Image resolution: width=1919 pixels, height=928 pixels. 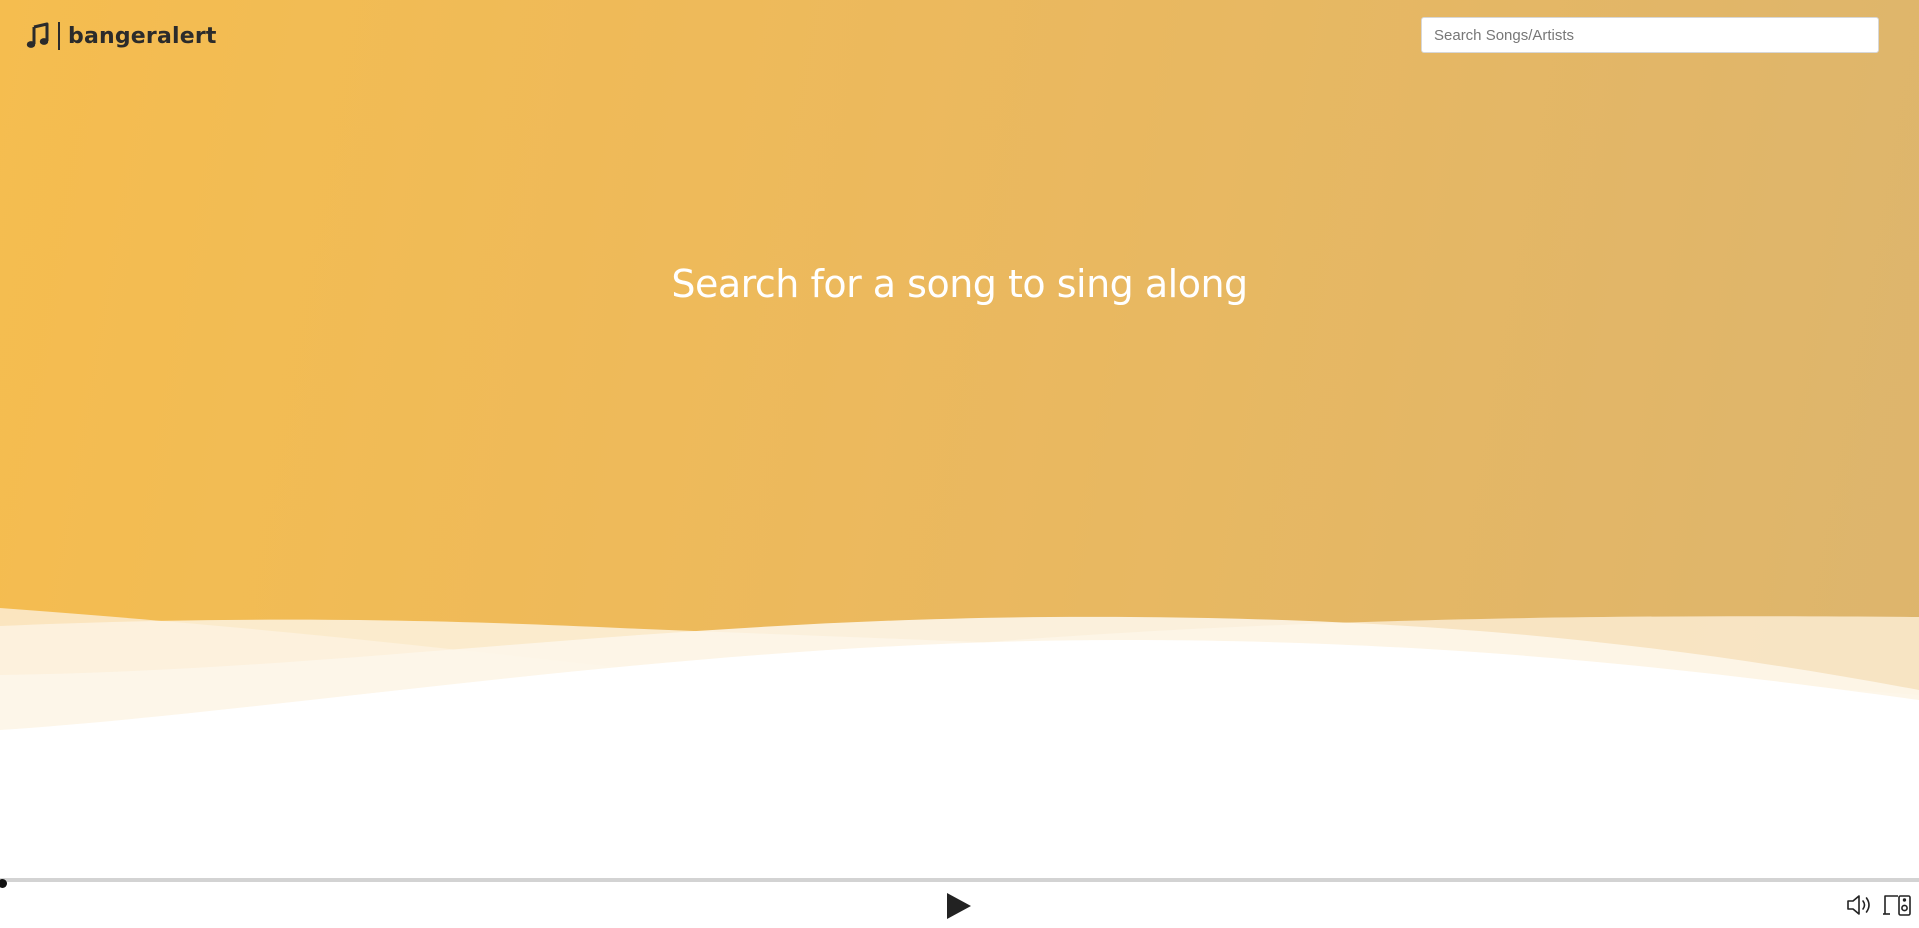 I want to click on devices-icon, so click(x=1897, y=905).